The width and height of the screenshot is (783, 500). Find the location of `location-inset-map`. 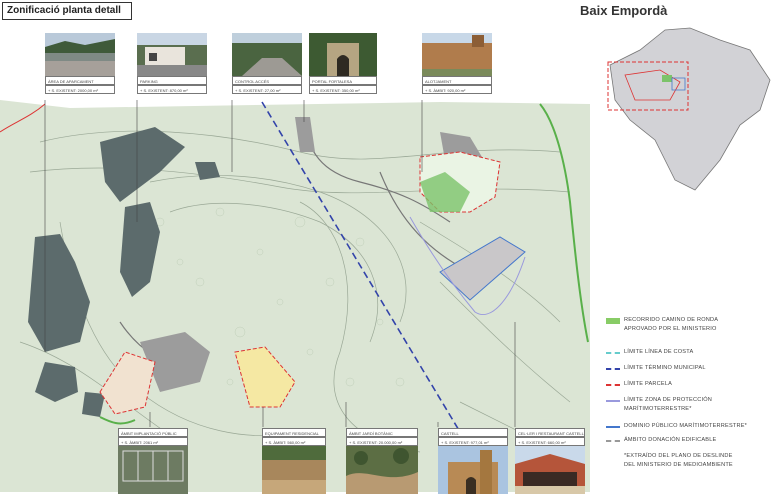

location-inset-map is located at coordinates (689, 109).